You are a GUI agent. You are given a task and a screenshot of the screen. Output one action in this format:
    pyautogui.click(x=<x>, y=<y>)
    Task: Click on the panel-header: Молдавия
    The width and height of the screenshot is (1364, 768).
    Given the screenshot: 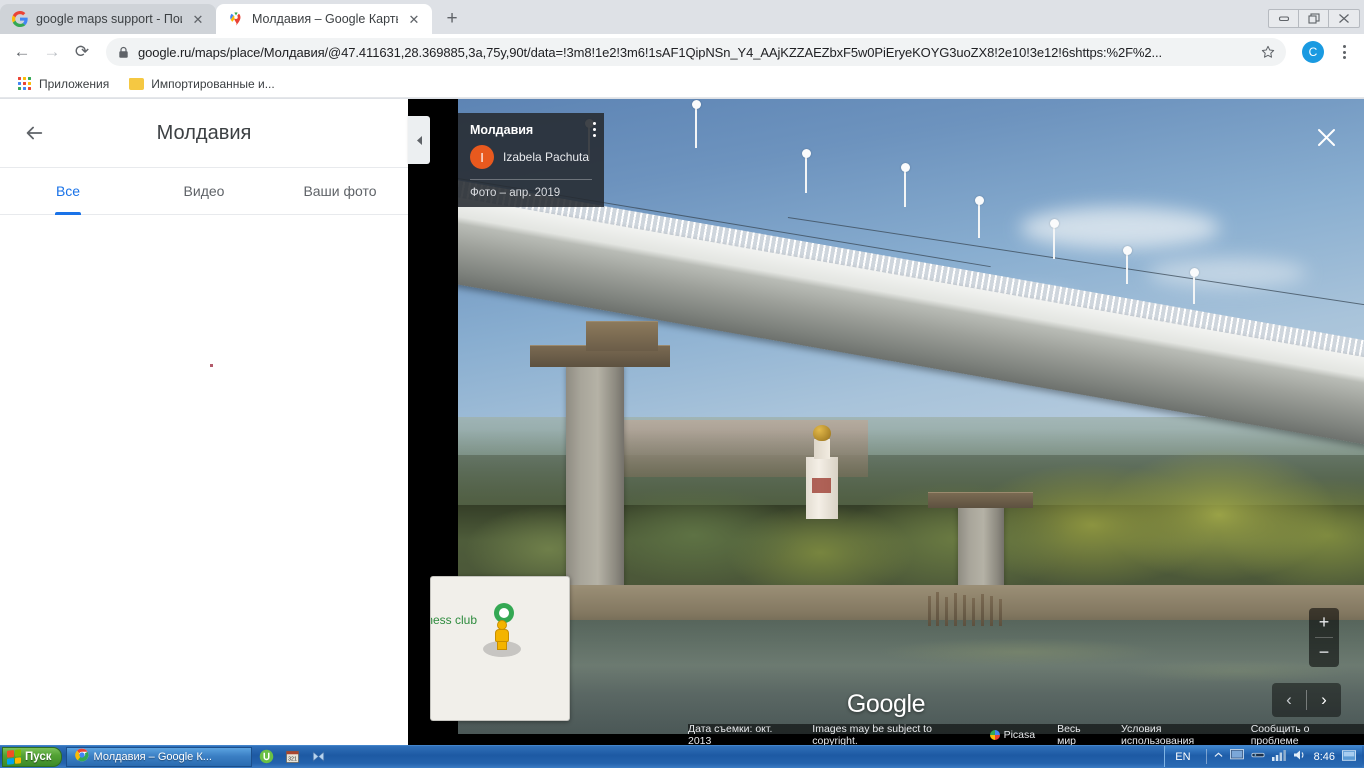 What is the action you would take?
    pyautogui.click(x=204, y=133)
    